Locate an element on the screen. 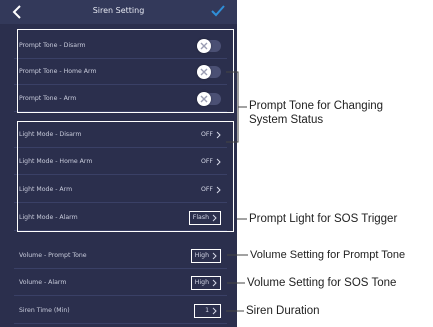 This screenshot has height=327, width=433. annotation-prompt-tone: Prompt Tone for Changing System Status is located at coordinates (316, 113).